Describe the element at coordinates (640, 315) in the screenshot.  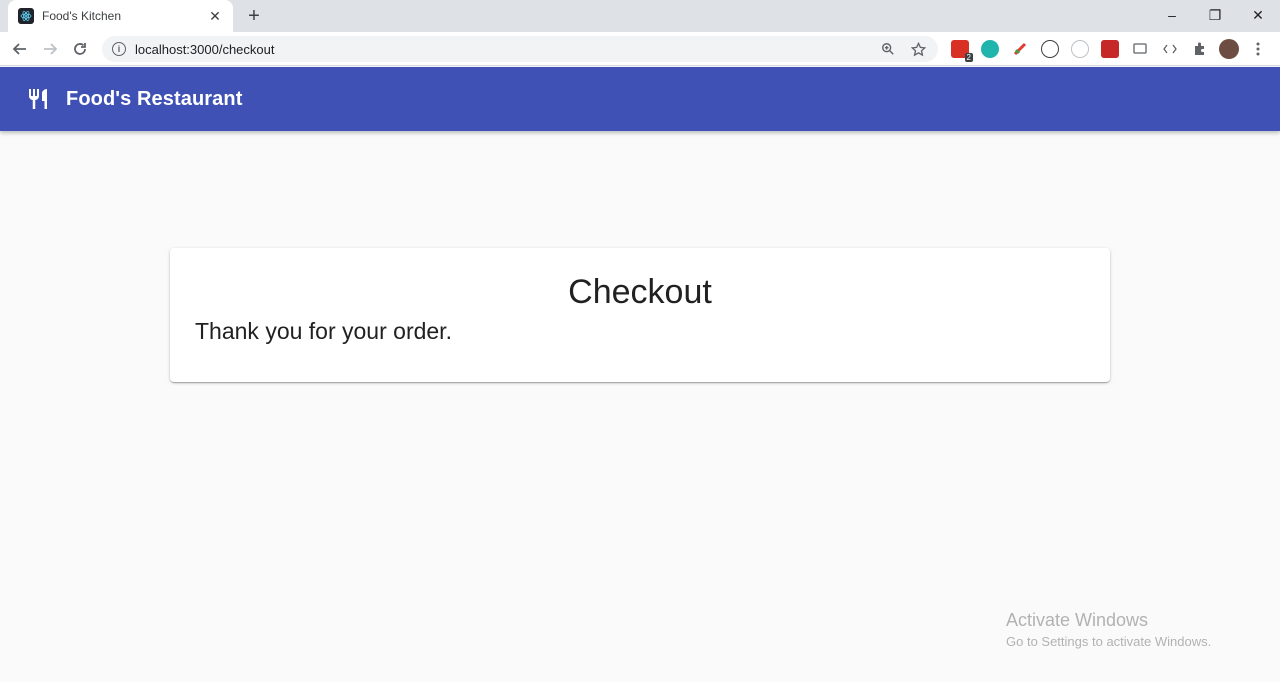
I see `checkout-card: Checkout Thank you for your order.` at that location.